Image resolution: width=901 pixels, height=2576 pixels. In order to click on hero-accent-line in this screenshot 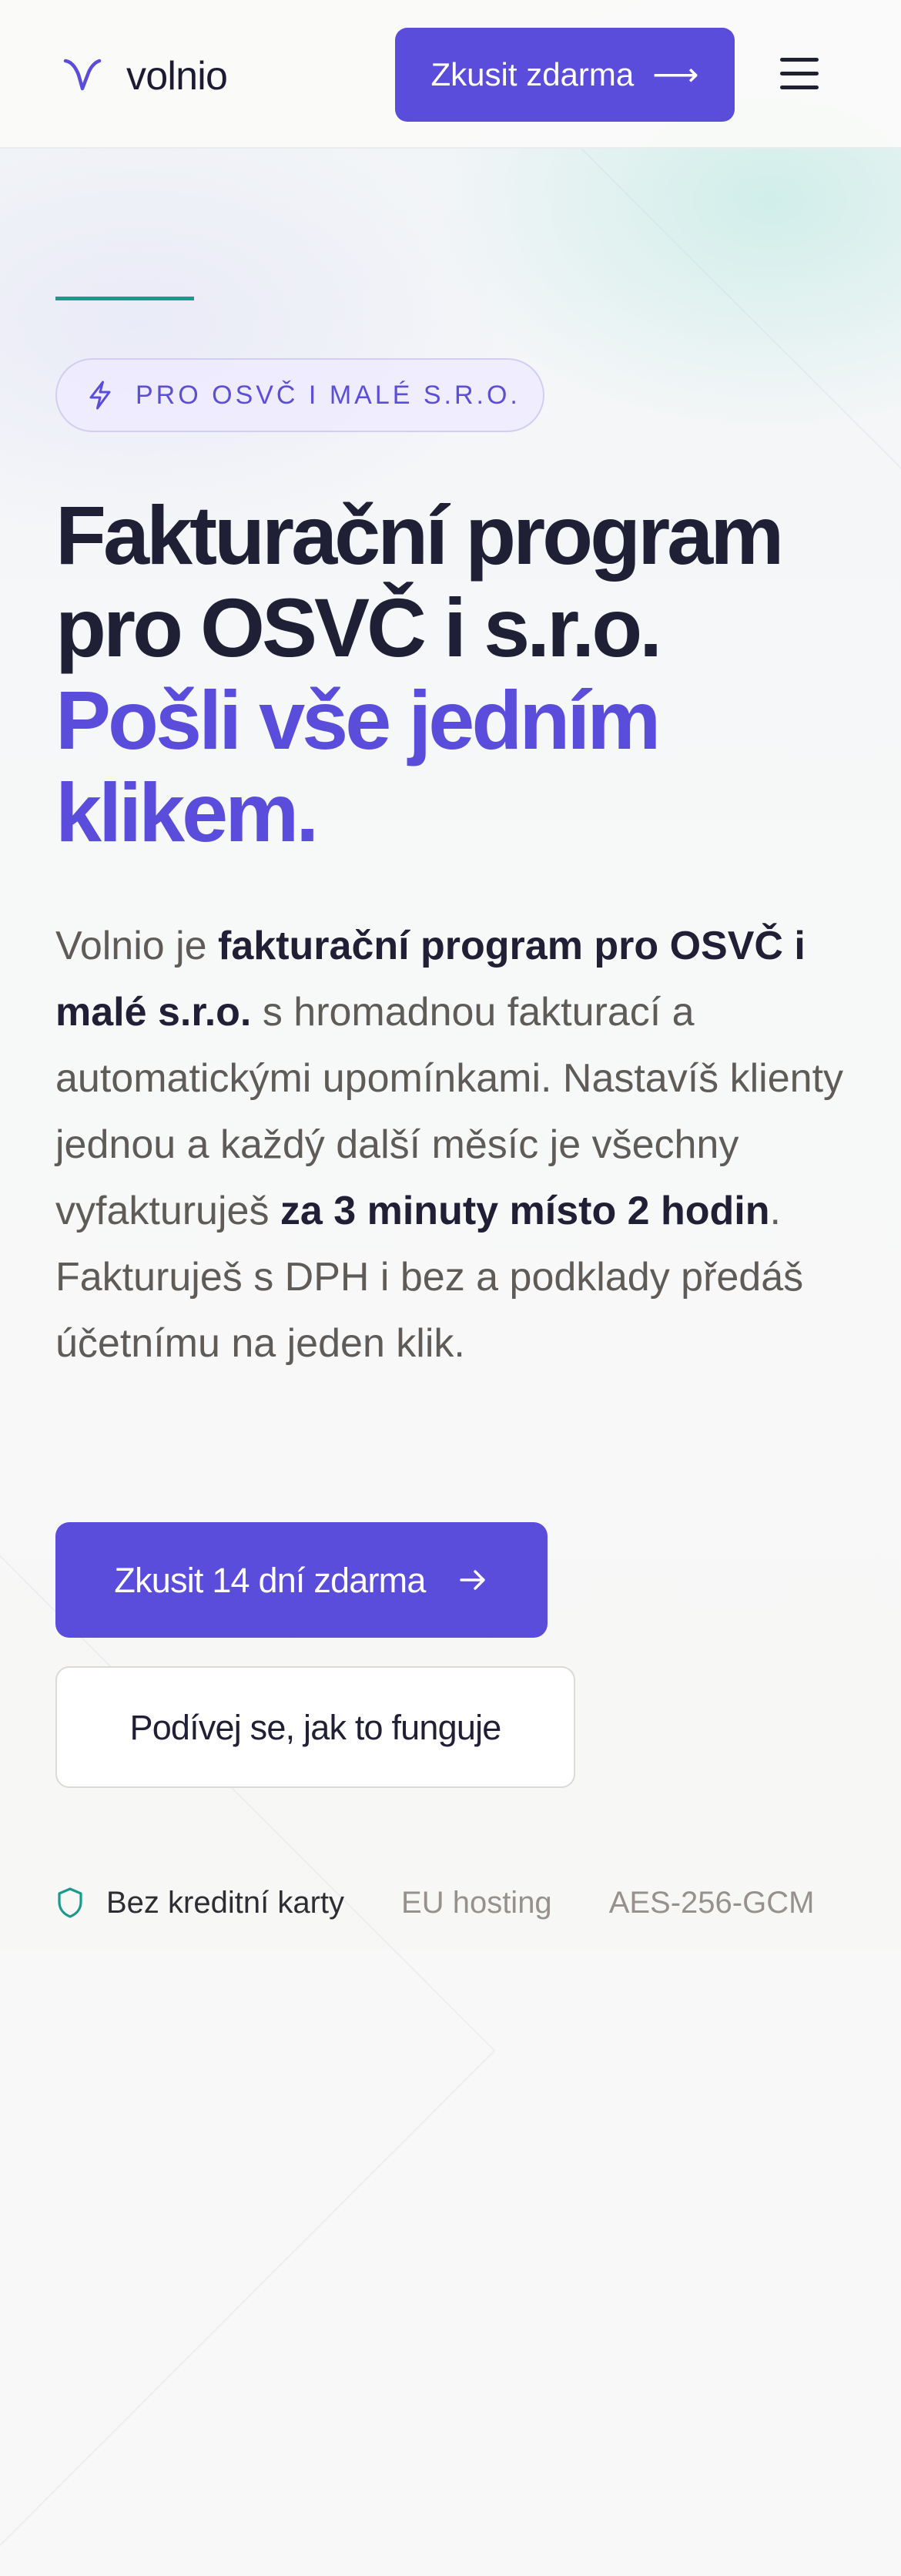, I will do `click(124, 298)`.